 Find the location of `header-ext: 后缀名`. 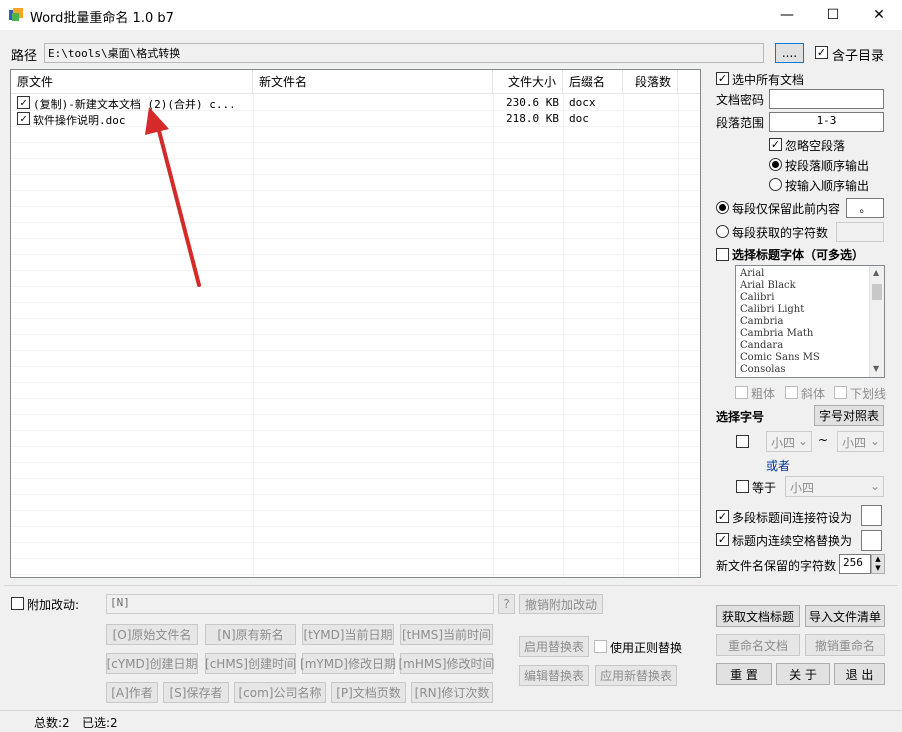

header-ext: 后缀名 is located at coordinates (593, 82).